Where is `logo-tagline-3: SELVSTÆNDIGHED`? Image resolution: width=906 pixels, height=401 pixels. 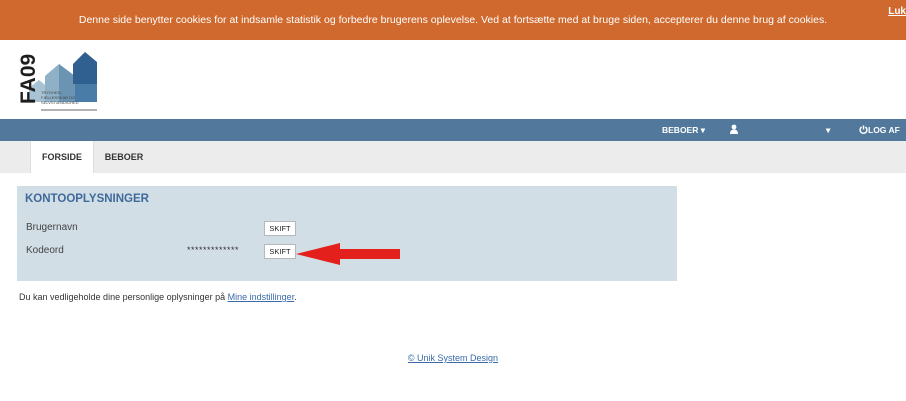 logo-tagline-3: SELVSTÆNDIGHED is located at coordinates (60, 102).